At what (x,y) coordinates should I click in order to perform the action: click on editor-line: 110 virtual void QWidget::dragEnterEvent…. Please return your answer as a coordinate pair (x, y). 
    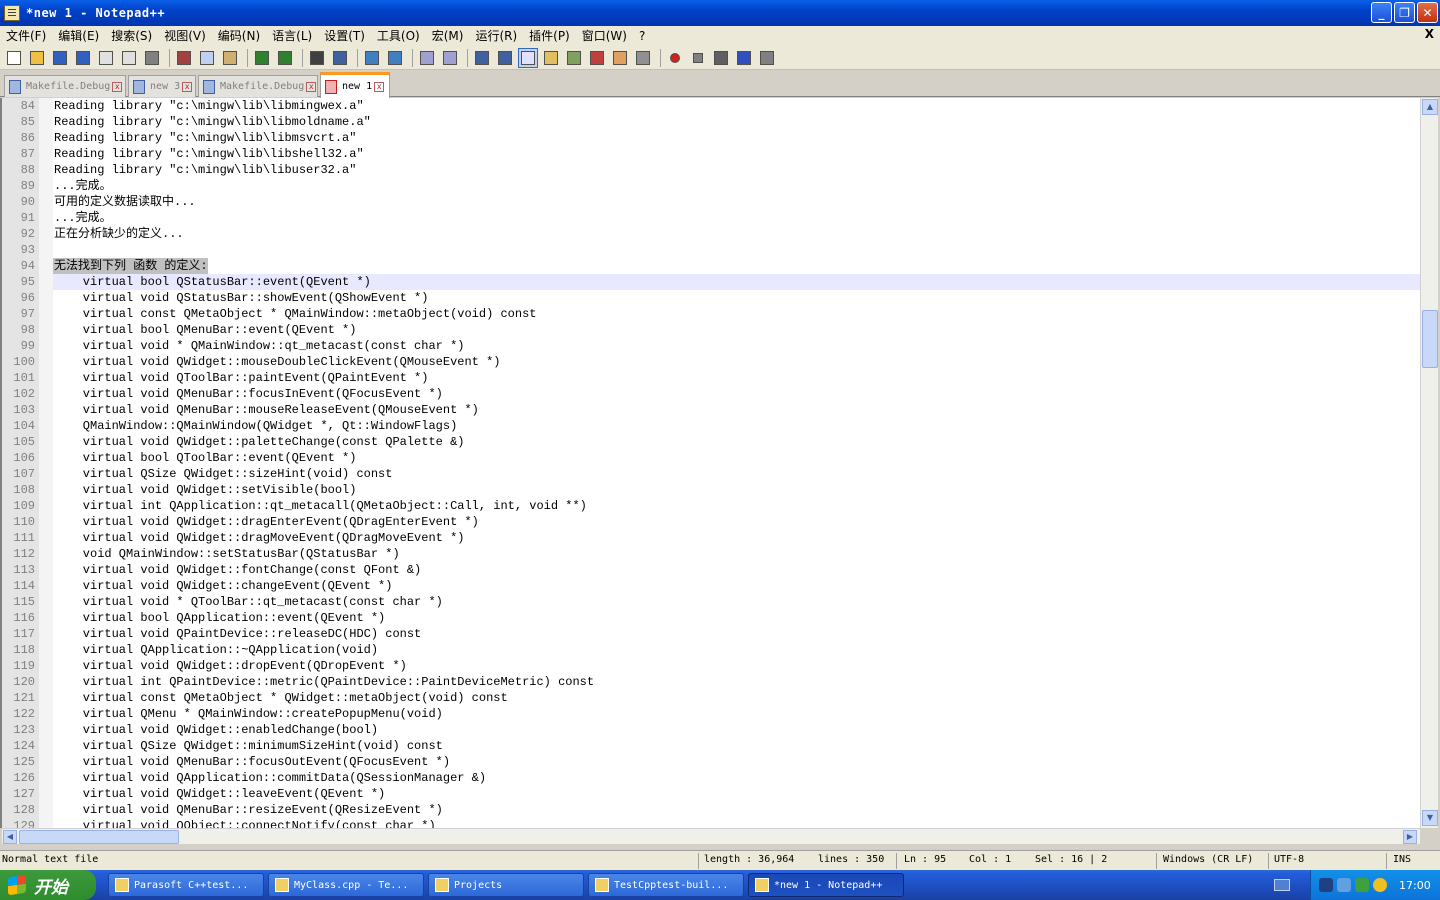
    Looking at the image, I should click on (711, 522).